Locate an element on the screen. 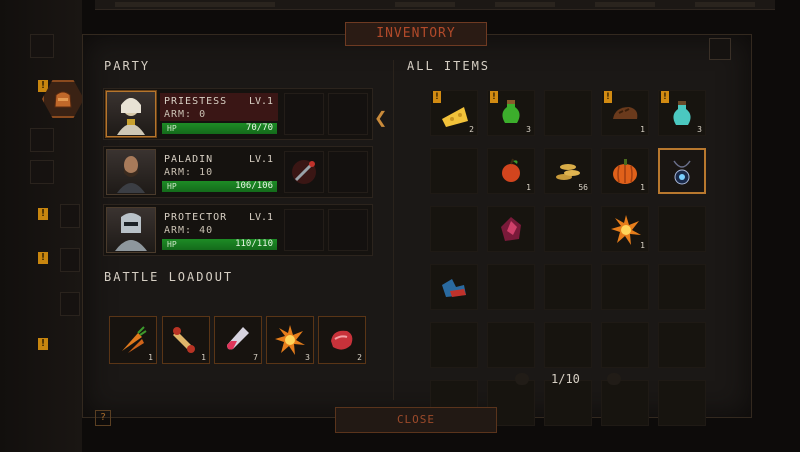 The image size is (800, 452). bag-icon is located at coordinates (63, 99).